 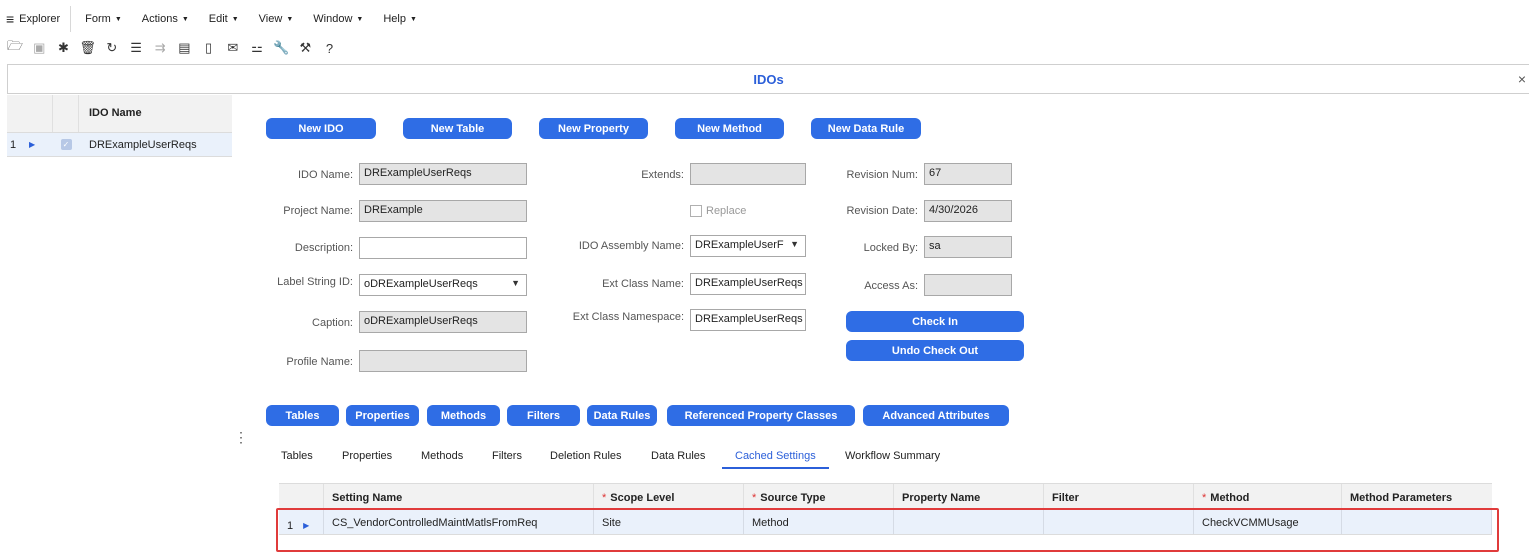 I want to click on help-icon: ?, so click(x=329, y=48).